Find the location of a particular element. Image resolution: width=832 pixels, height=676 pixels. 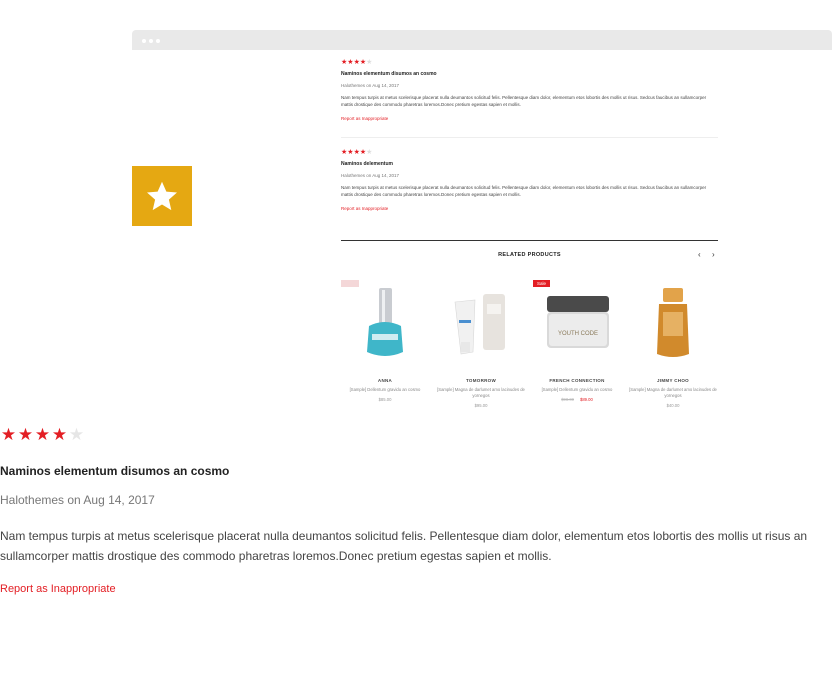

product-name: FRENCH CONNECTION is located at coordinates (577, 380).